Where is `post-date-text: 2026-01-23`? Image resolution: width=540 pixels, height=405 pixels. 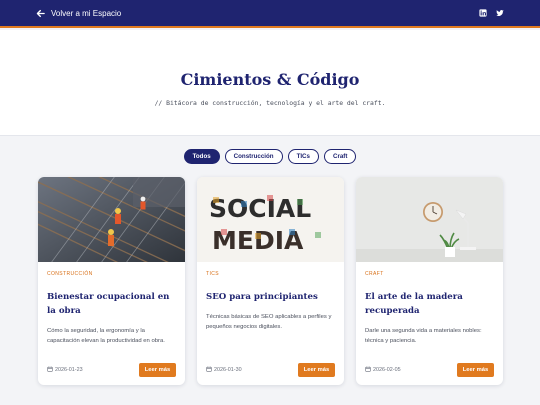
post-date-text: 2026-01-23 is located at coordinates (69, 370).